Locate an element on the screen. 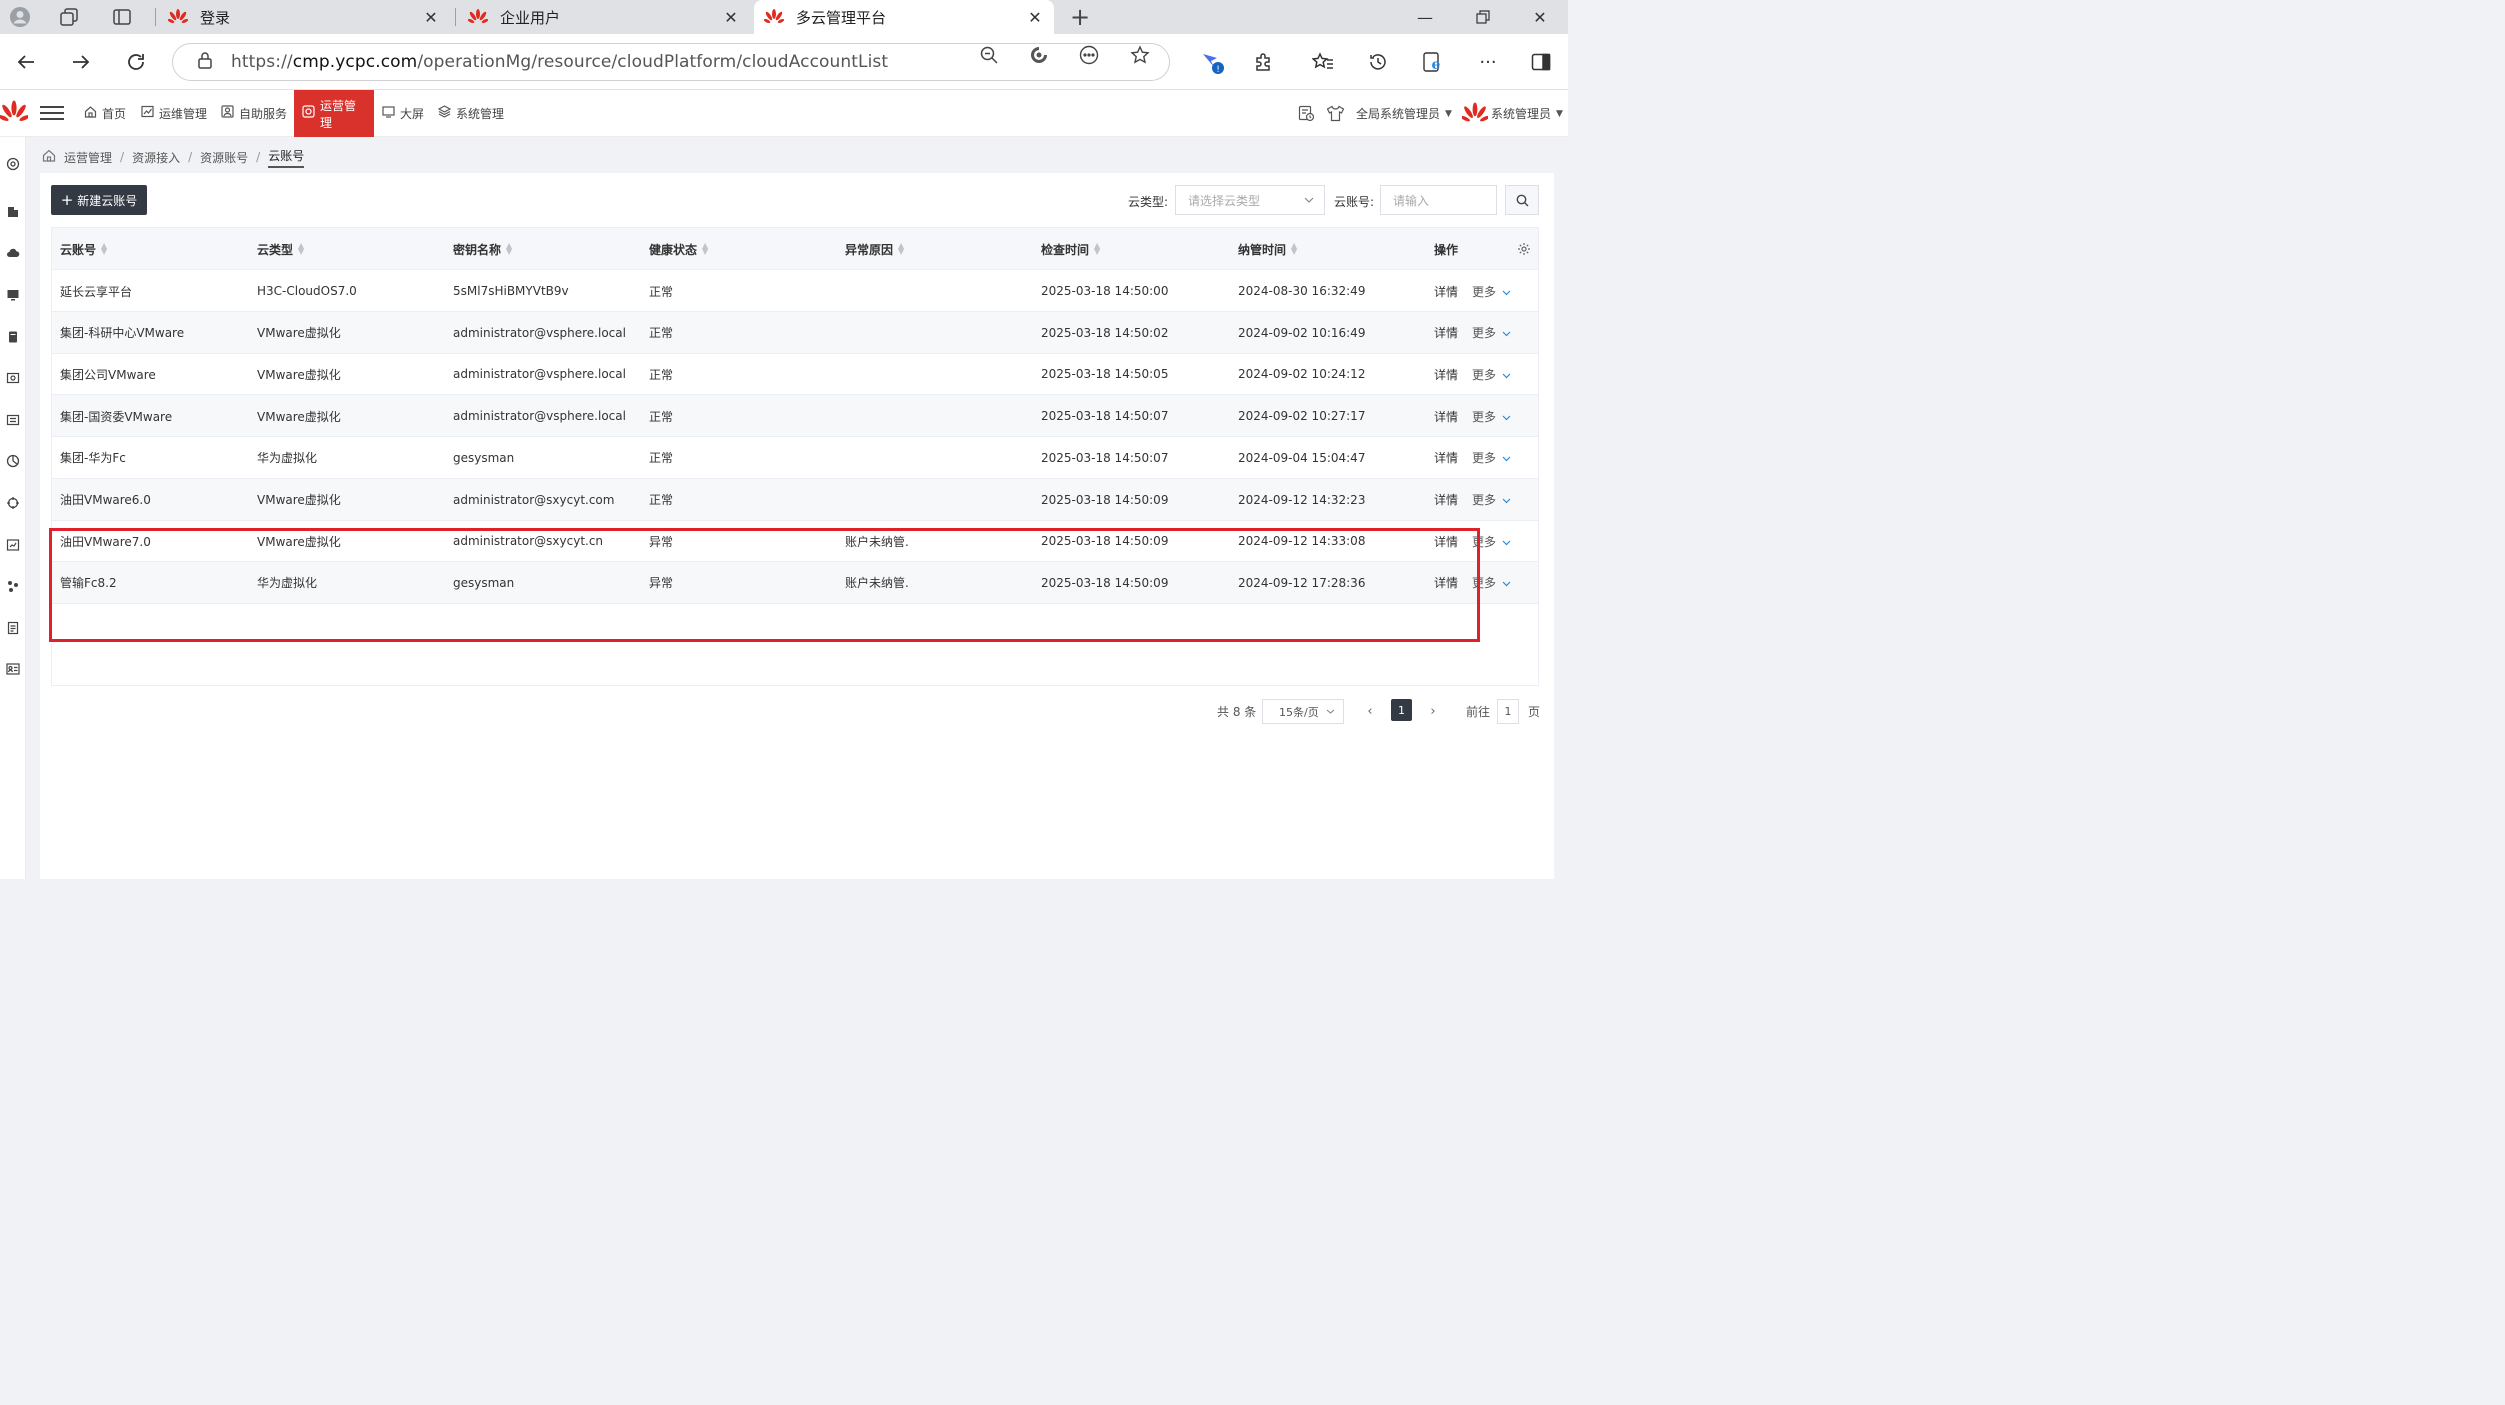 The image size is (2505, 1405). tab-login: 登录 ✕ is located at coordinates (304, 17).